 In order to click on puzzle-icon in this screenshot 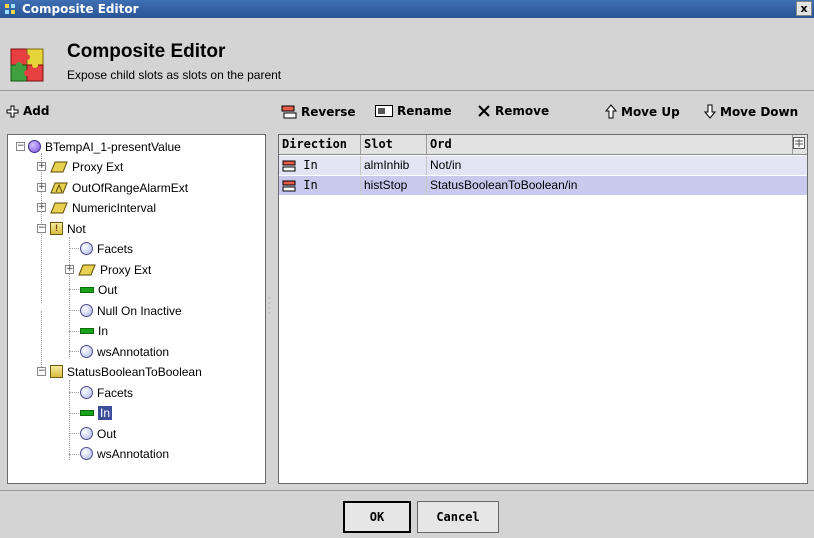, I will do `click(27, 65)`.